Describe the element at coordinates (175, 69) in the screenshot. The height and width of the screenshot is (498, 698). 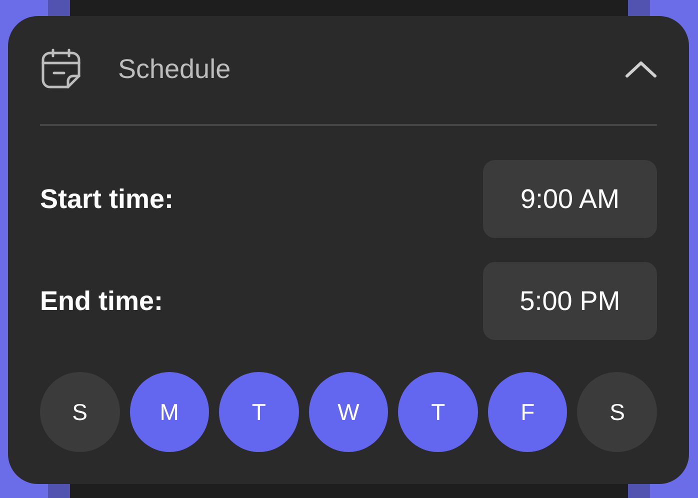
I see `section-title: Schedule` at that location.